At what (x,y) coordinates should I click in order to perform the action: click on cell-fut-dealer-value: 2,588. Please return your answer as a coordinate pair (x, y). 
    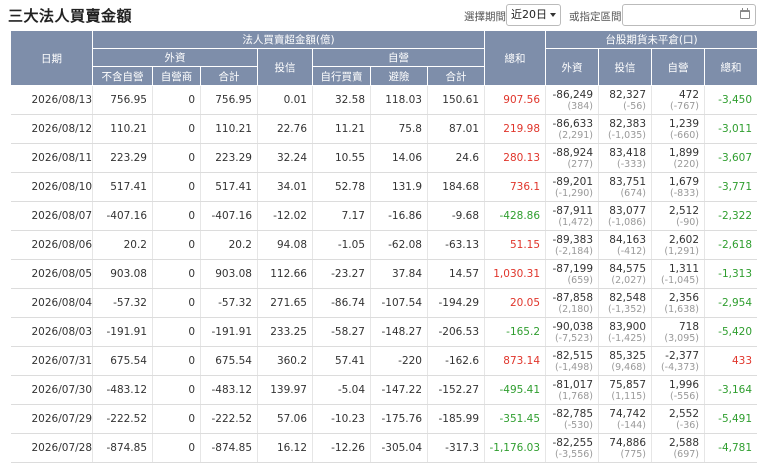
    Looking at the image, I should click on (684, 442).